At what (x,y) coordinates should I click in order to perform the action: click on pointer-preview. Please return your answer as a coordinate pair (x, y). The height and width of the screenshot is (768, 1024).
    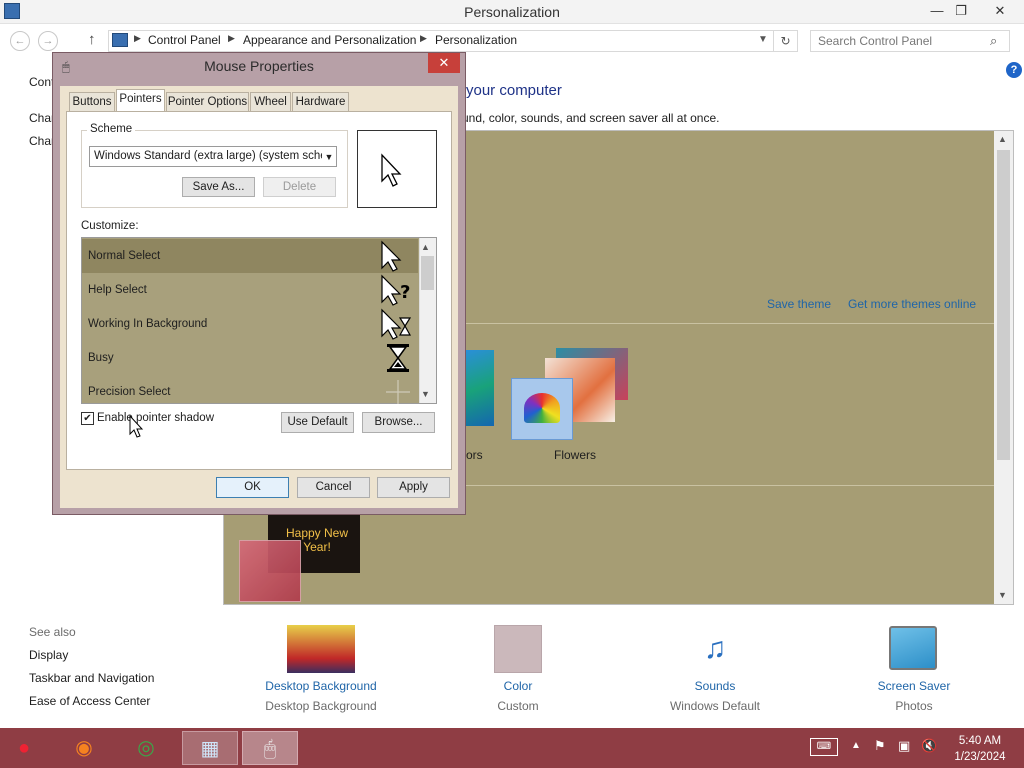
    Looking at the image, I should click on (397, 169).